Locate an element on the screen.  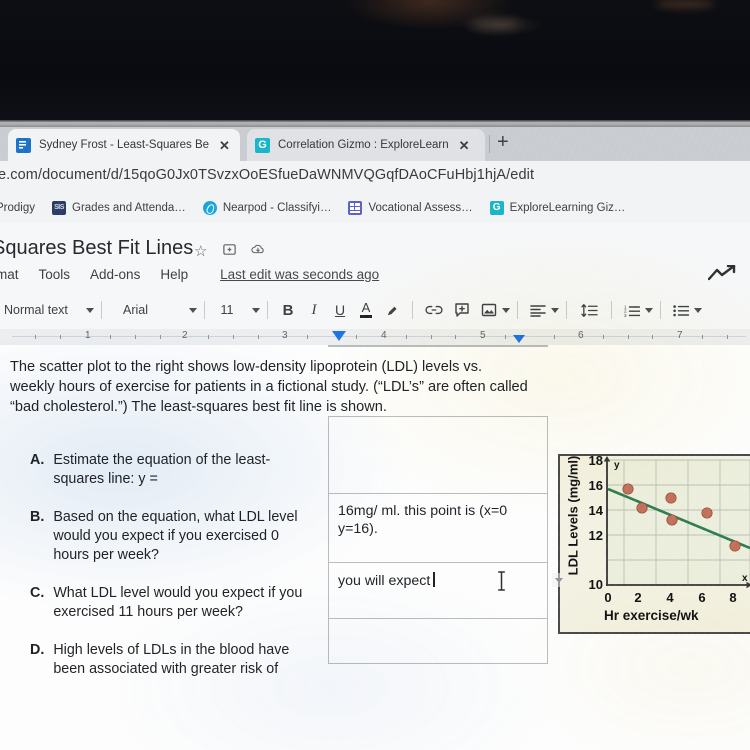
question-label: A. is located at coordinates (37, 460).